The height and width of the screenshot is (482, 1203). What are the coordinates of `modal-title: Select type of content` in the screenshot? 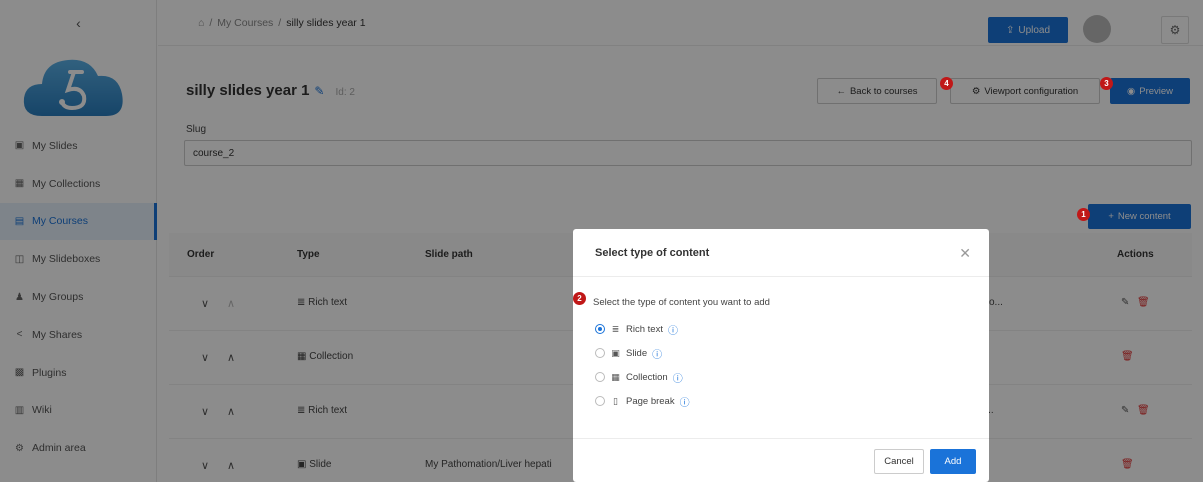 It's located at (652, 252).